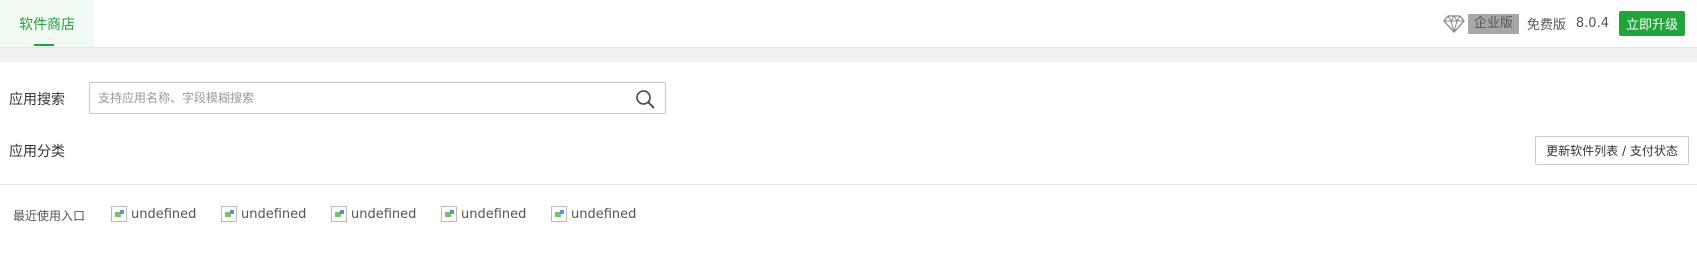 The width and height of the screenshot is (1697, 280). Describe the element at coordinates (358, 98) in the screenshot. I see `search-input` at that location.